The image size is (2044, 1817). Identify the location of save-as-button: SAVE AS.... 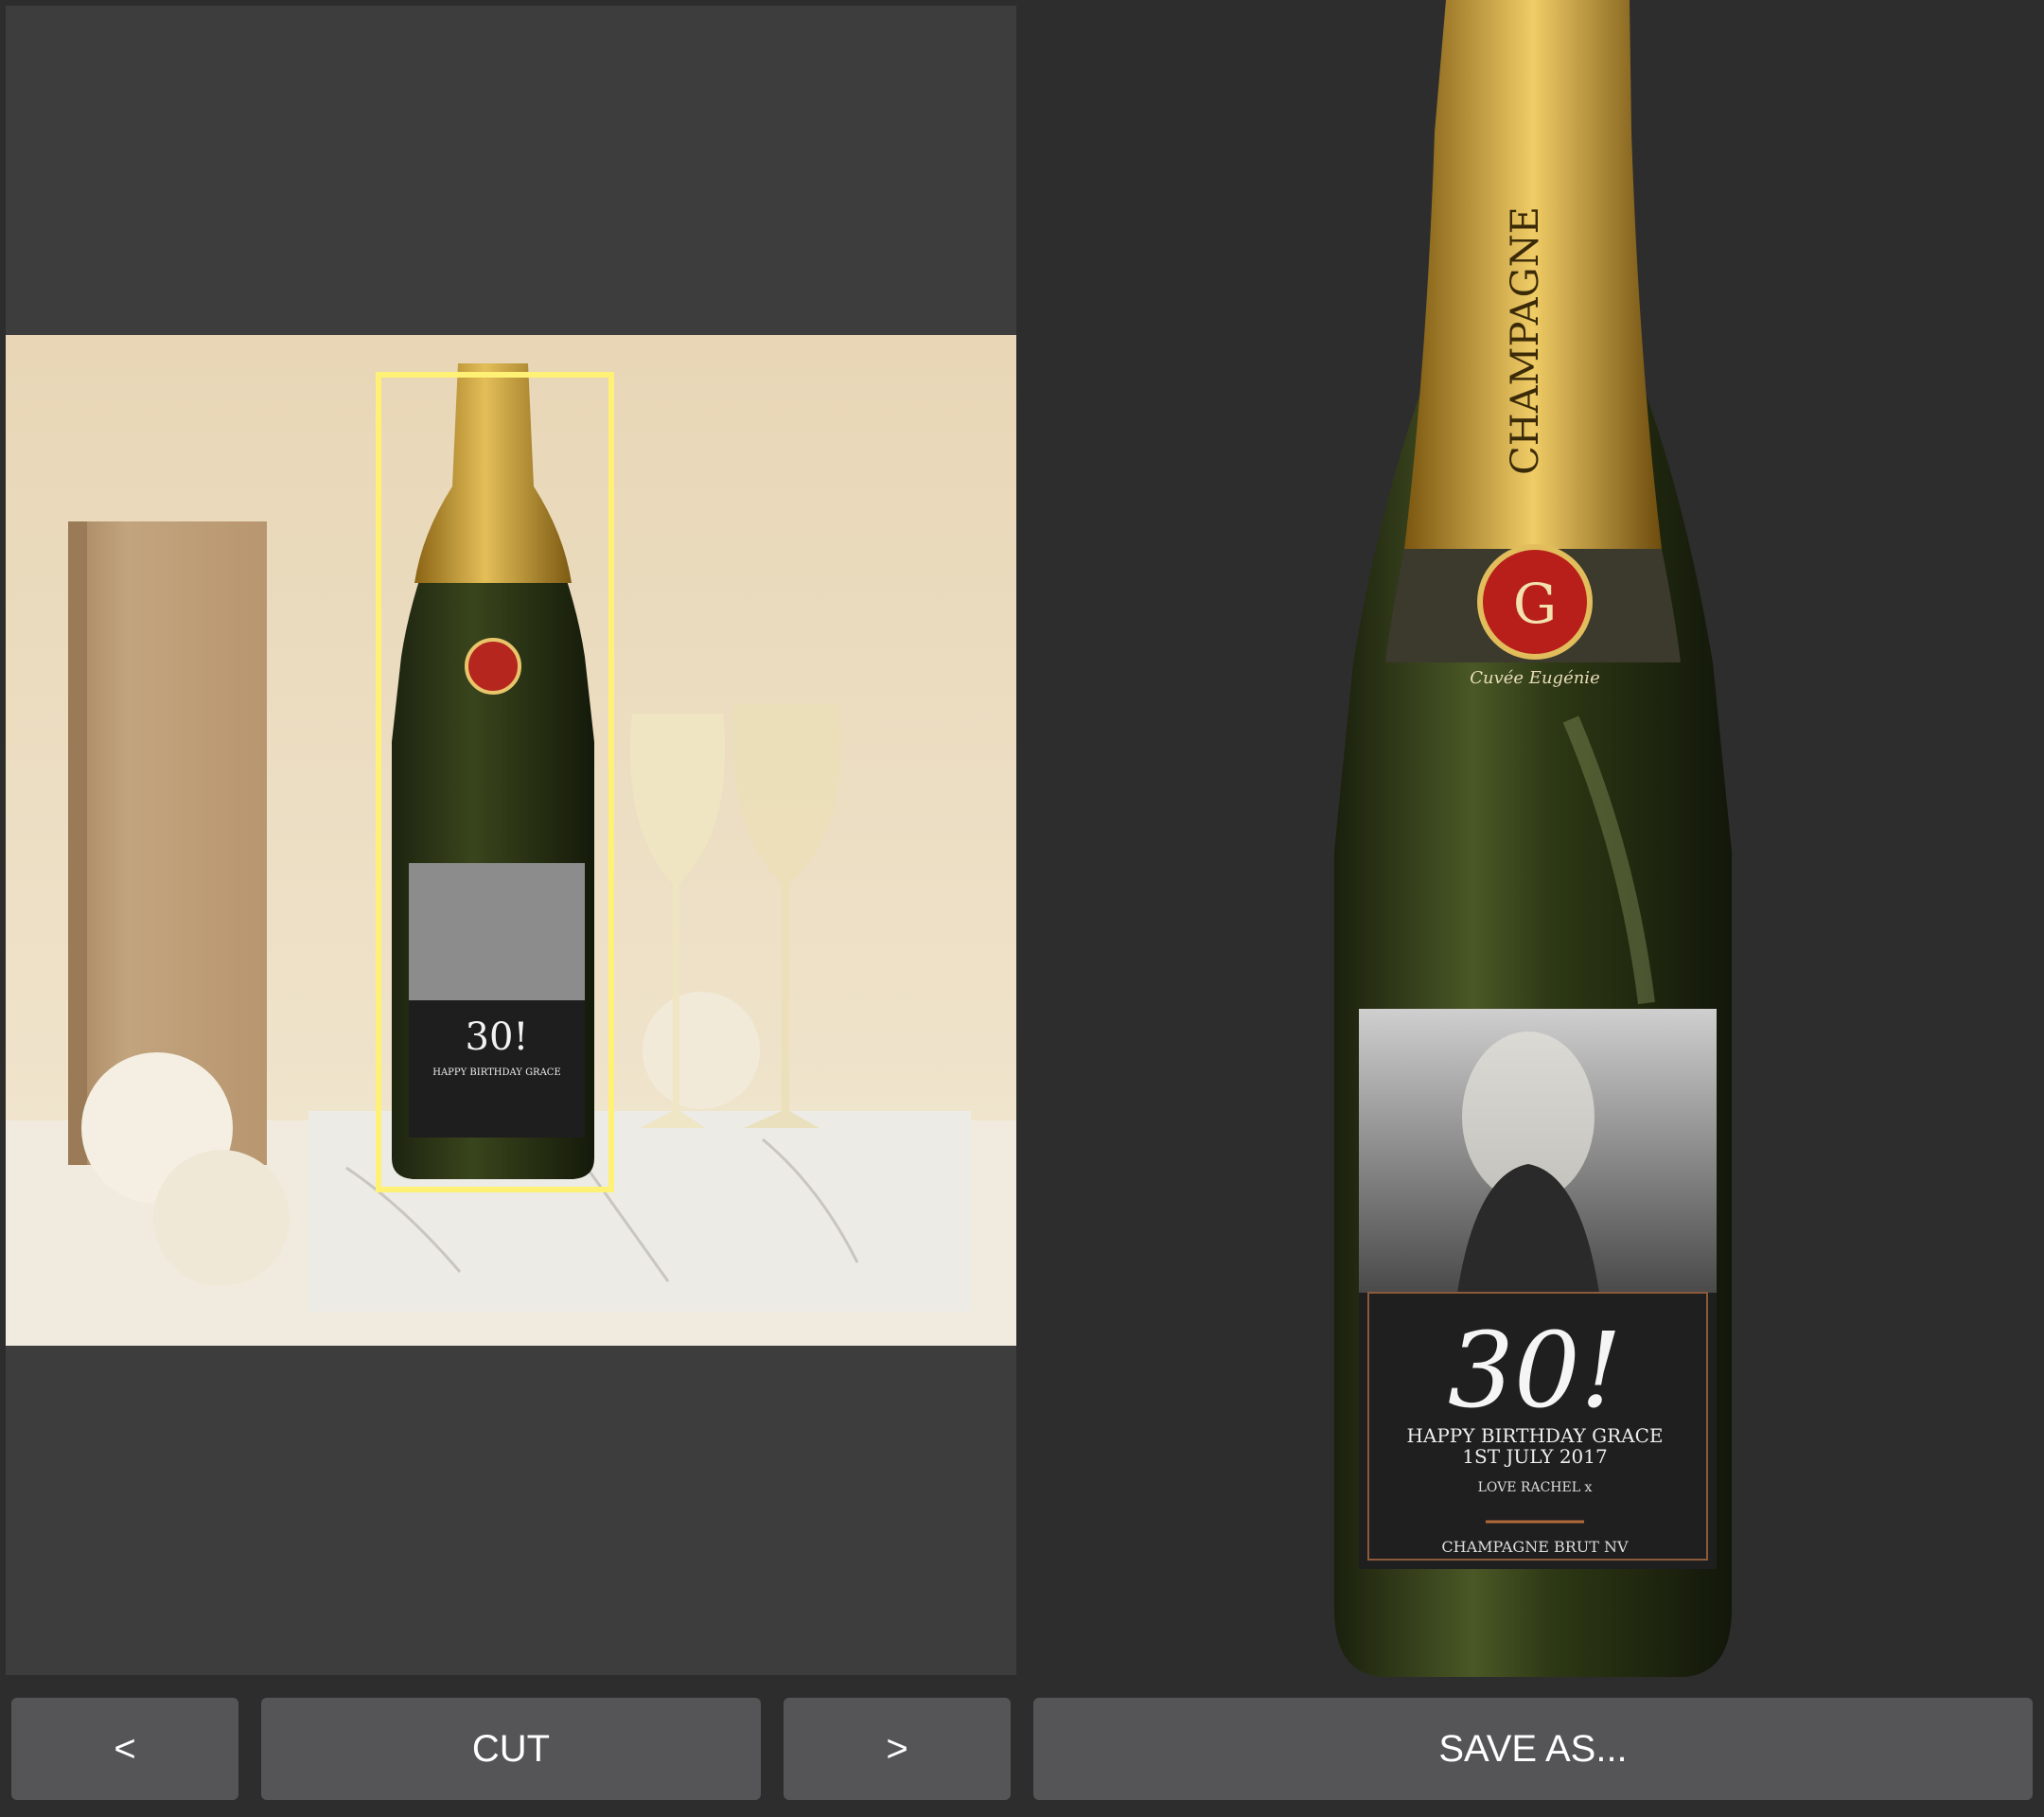
(1533, 1749).